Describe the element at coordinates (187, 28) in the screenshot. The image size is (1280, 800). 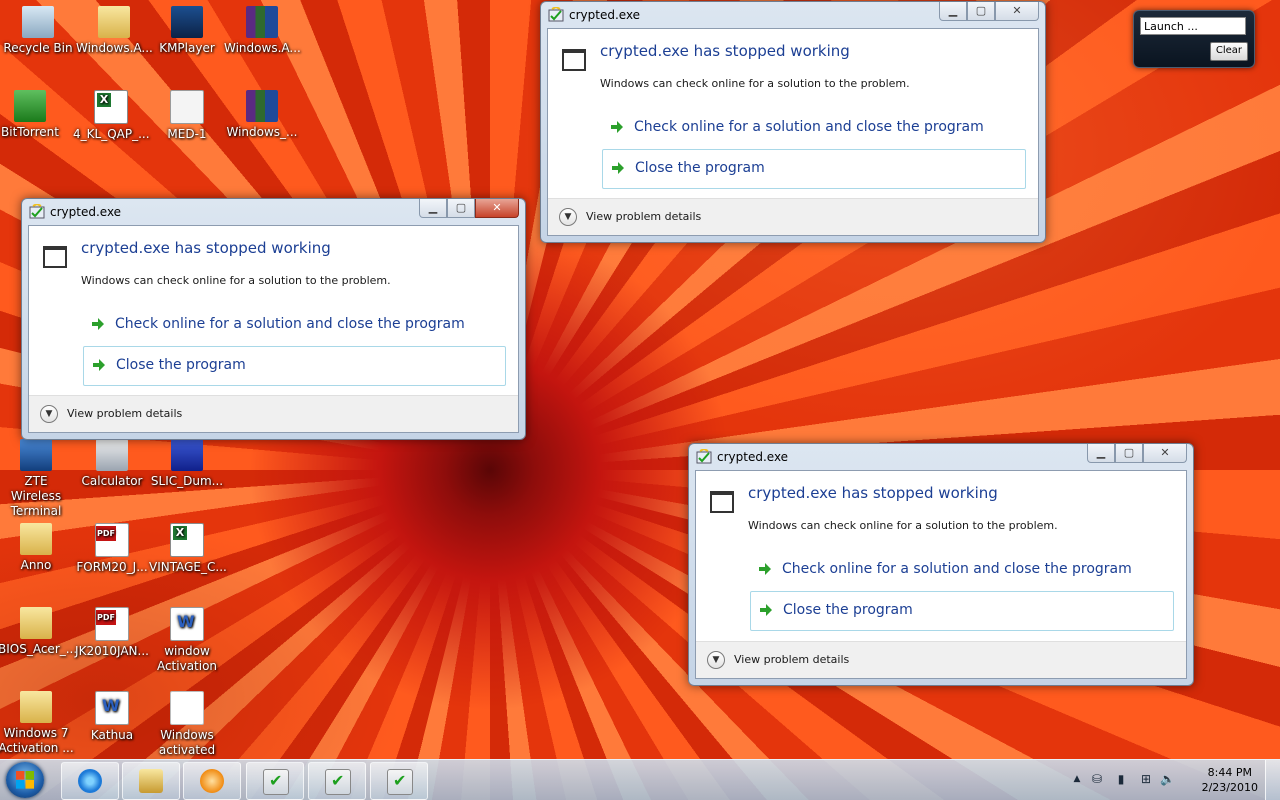
I see `desktop-icon-kmplayer: KMPlayer` at that location.